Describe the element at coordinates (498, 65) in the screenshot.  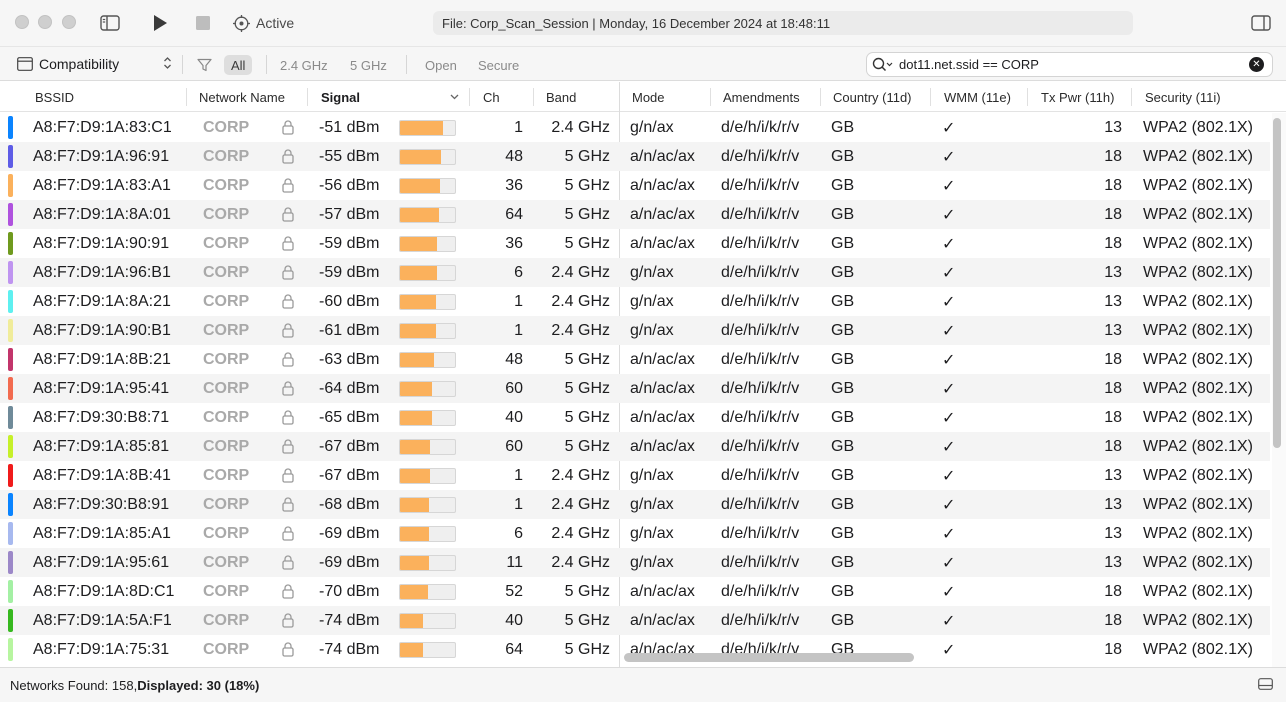
I see `filter-secure-button: Secure` at that location.